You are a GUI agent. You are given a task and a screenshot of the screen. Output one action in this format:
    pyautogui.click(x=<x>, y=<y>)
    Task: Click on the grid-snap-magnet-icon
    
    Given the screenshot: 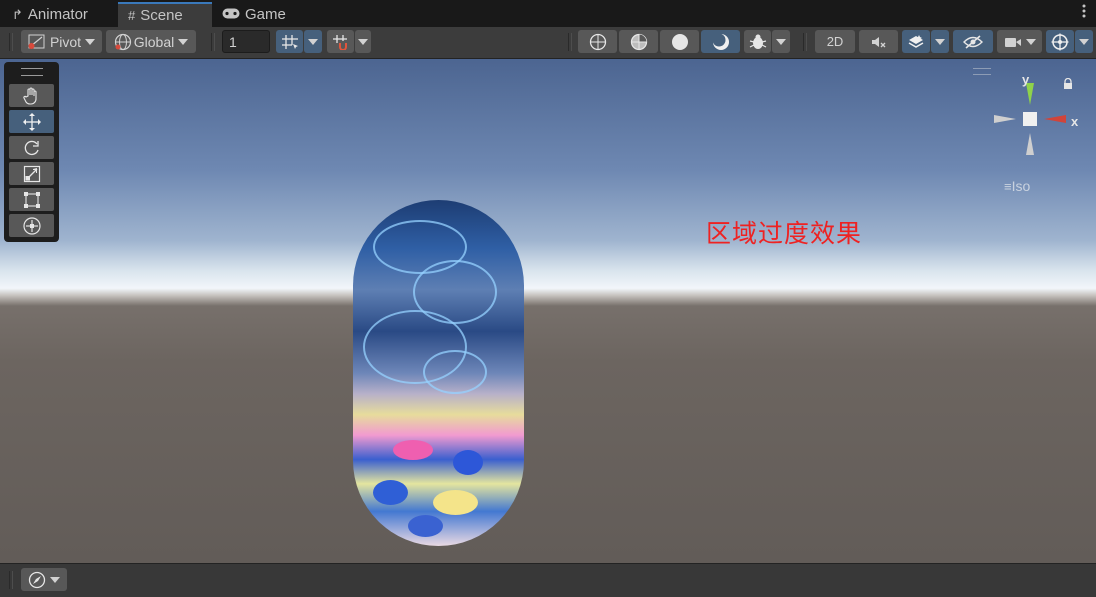 What is the action you would take?
    pyautogui.click(x=339, y=42)
    